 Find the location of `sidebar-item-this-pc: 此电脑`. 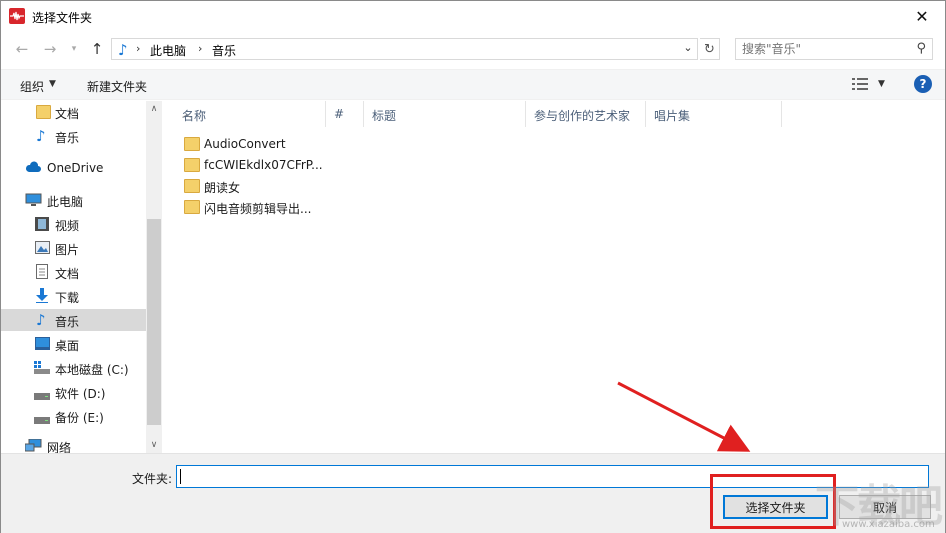

sidebar-item-this-pc: 此电脑 is located at coordinates (73, 200).